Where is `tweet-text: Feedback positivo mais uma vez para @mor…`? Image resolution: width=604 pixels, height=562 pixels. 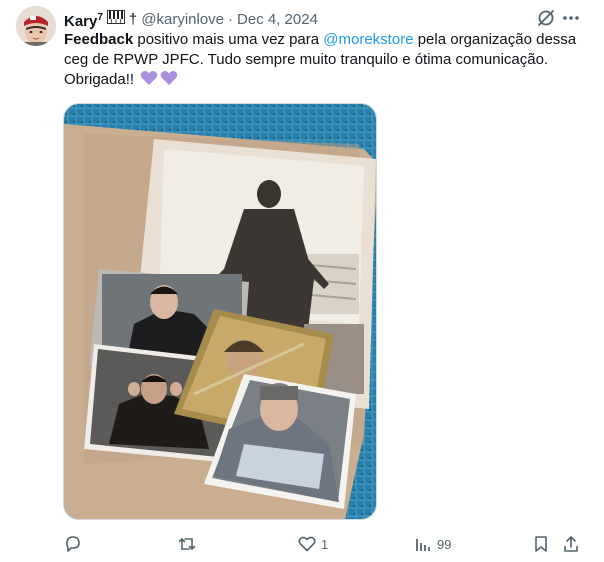
tweet-text: Feedback positivo mais uma vez para @mor… is located at coordinates (324, 61).